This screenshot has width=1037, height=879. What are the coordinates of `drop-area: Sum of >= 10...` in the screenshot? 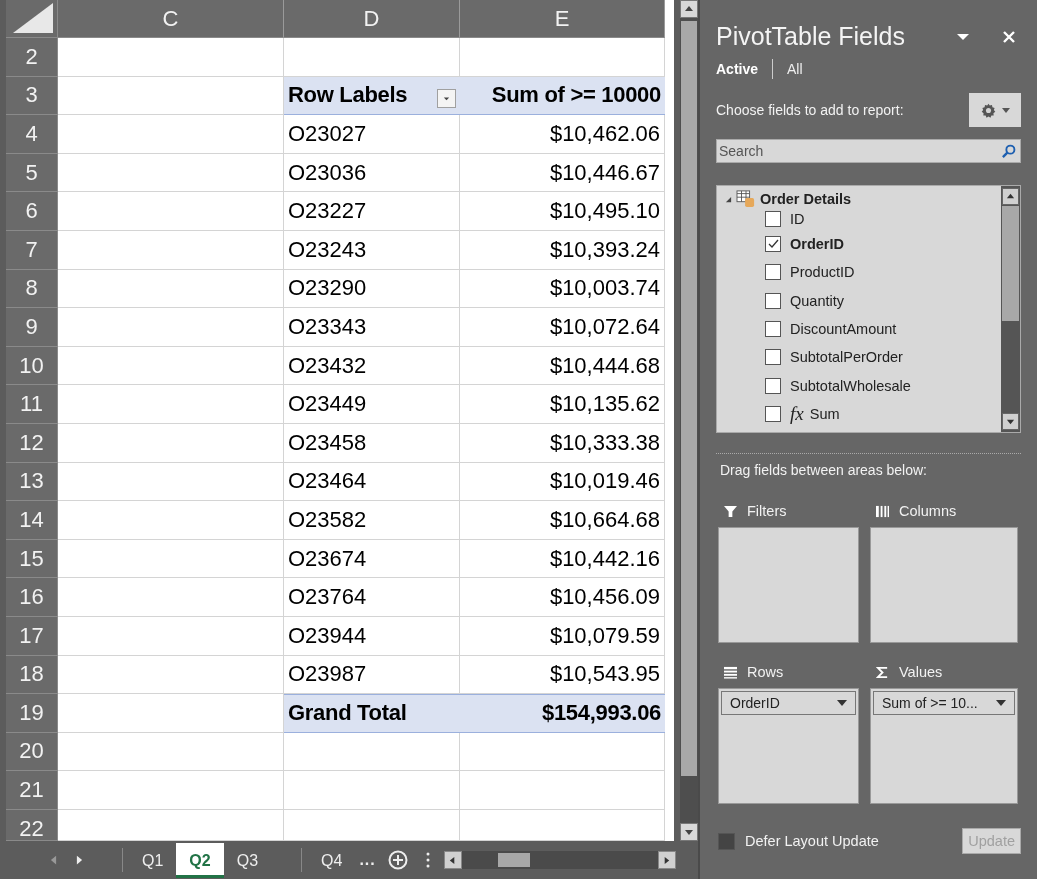 It's located at (944, 746).